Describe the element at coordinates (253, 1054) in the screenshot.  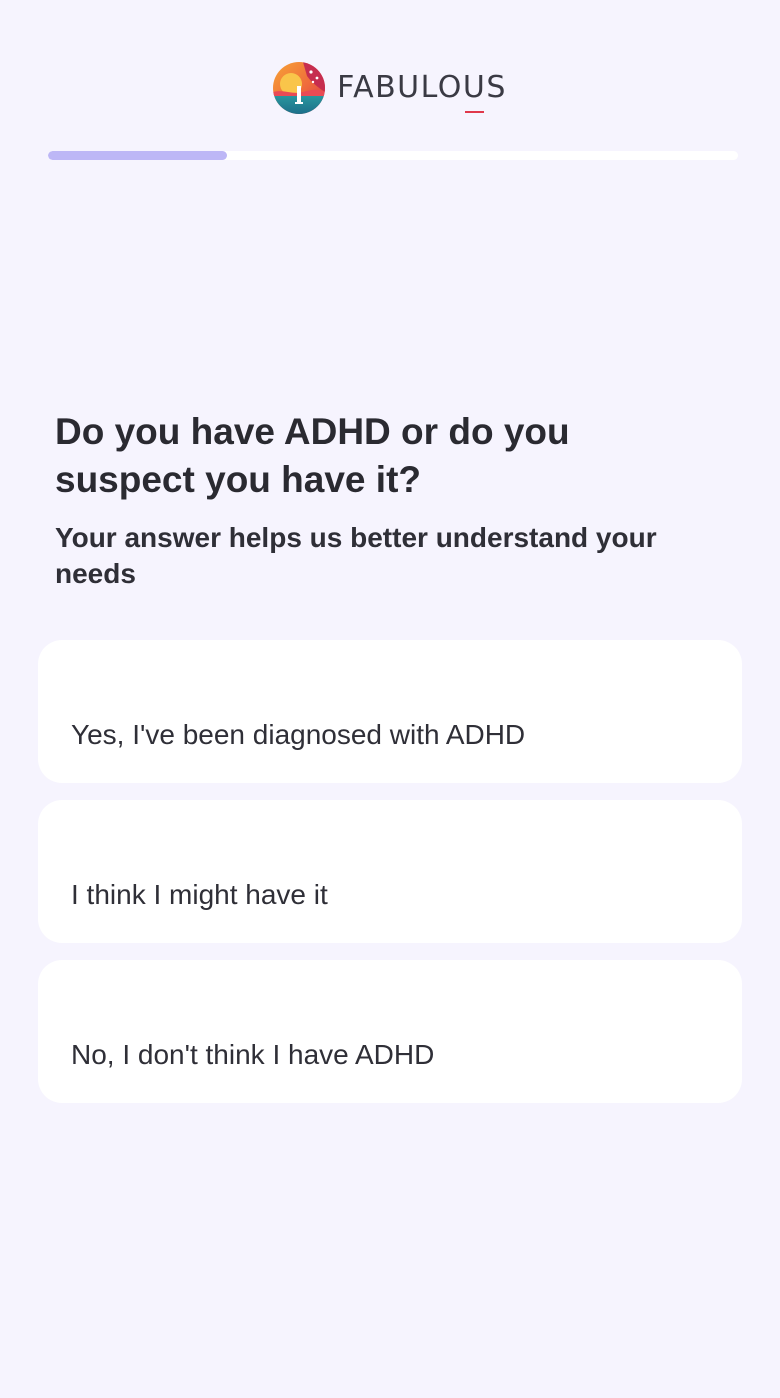
I see `option-label: No, I don't think I have ADHD` at that location.